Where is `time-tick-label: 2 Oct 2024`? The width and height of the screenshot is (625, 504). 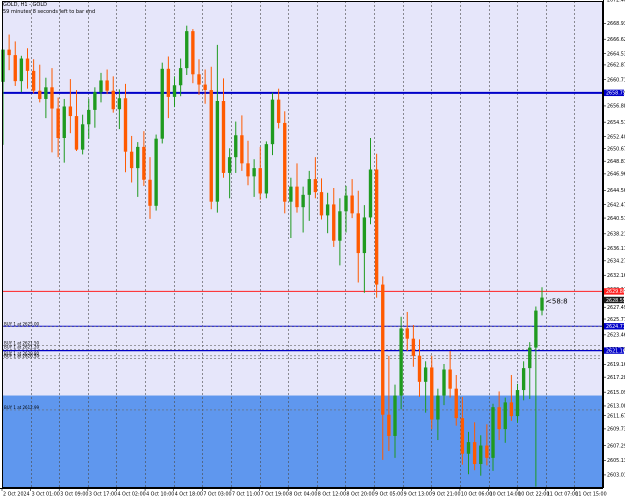 time-tick-label: 2 Oct 2024 is located at coordinates (16, 495).